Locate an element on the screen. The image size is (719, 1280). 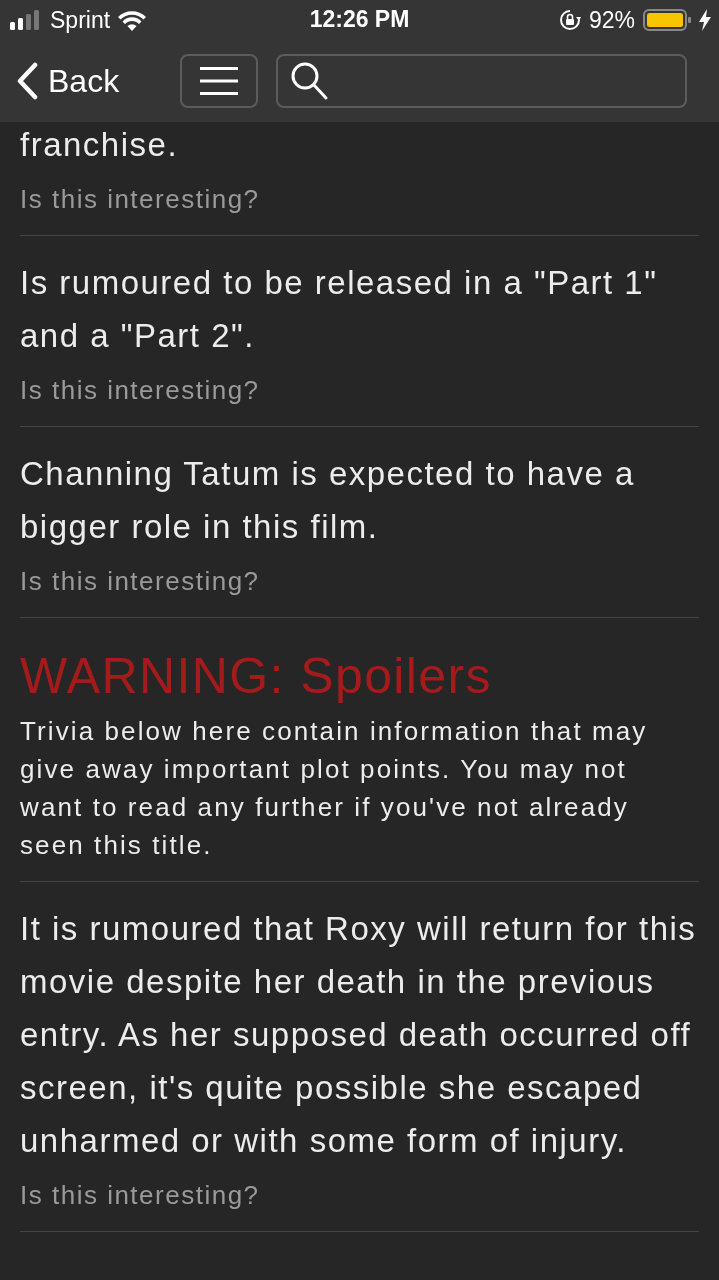
trivia-text: Channing Tatum is expected to have a bigger role in this film. is located at coordinates (328, 500).